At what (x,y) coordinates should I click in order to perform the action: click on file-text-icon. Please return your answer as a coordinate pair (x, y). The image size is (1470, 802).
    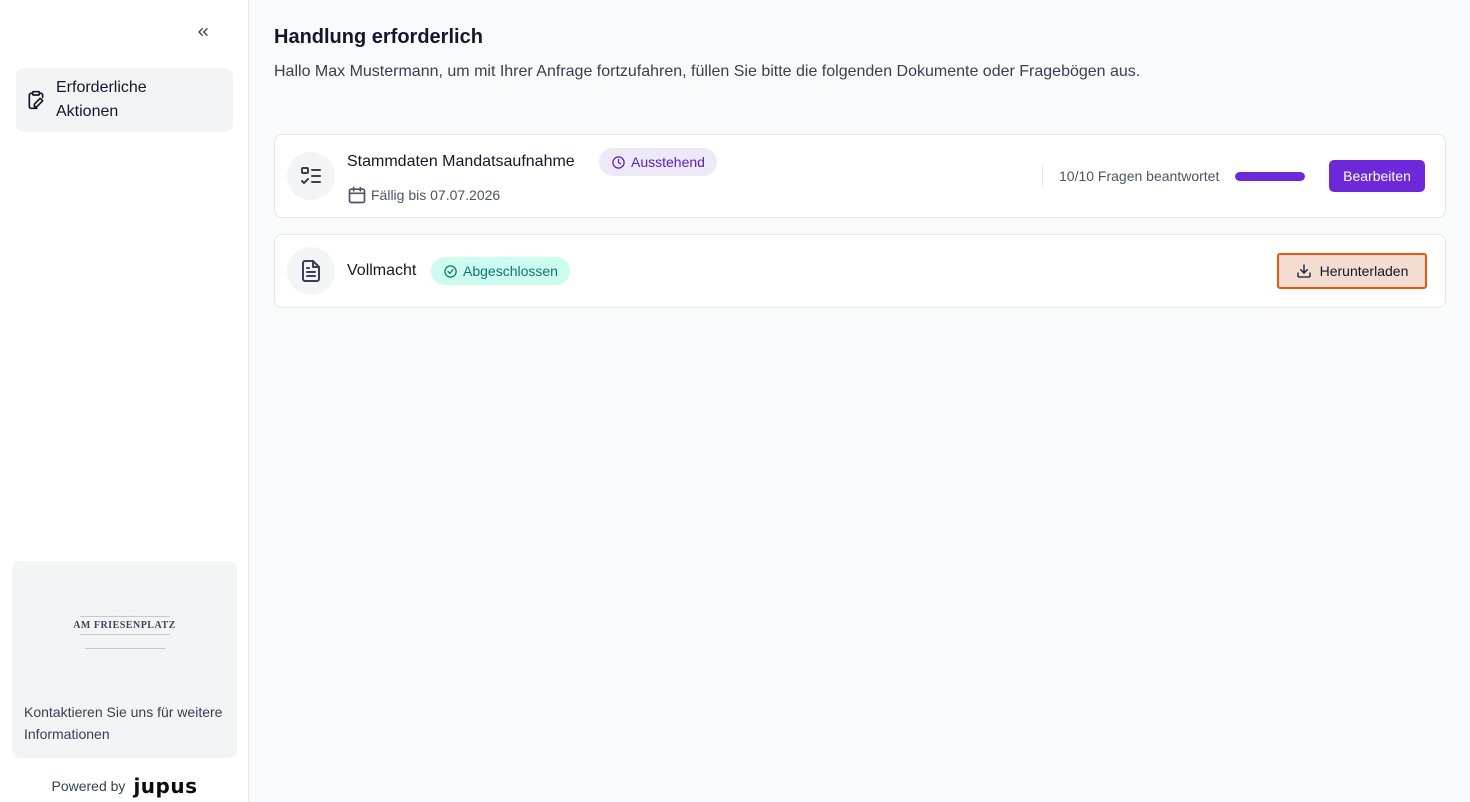
    Looking at the image, I should click on (311, 271).